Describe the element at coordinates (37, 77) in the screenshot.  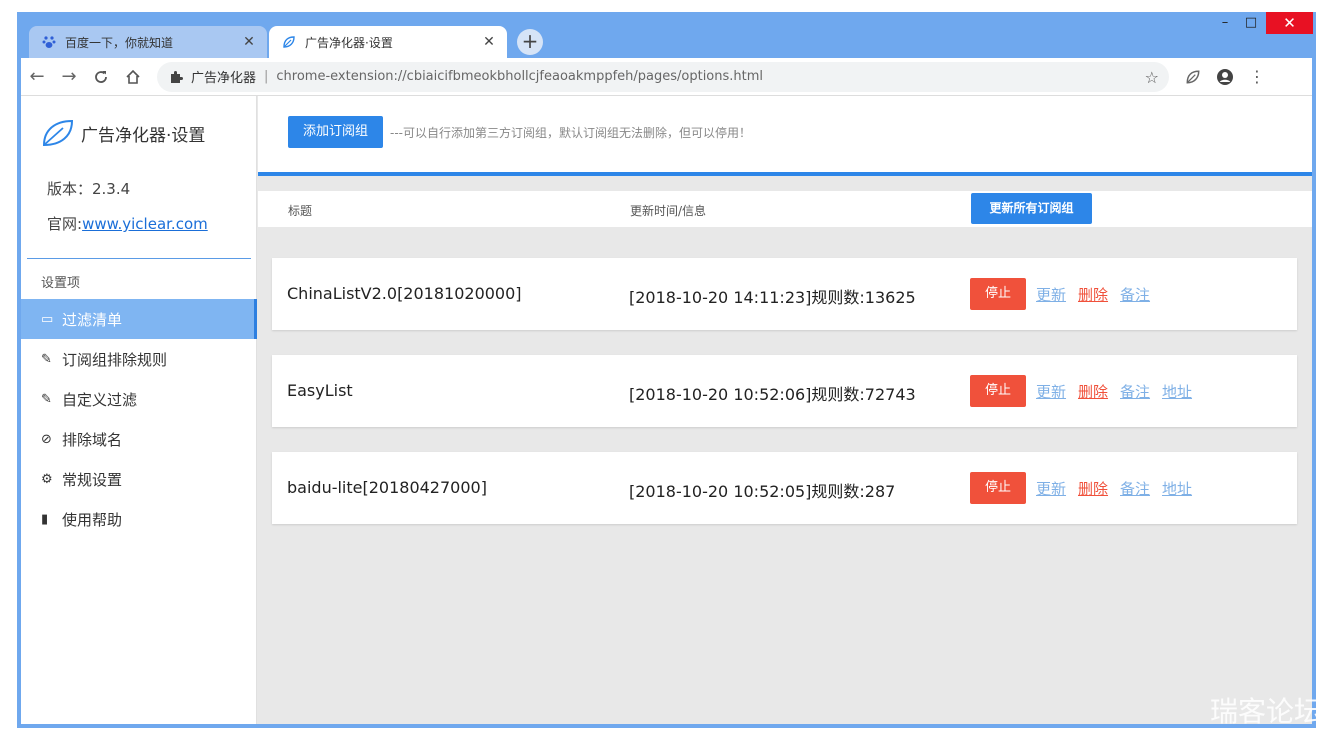
I see `back-button: ←` at that location.